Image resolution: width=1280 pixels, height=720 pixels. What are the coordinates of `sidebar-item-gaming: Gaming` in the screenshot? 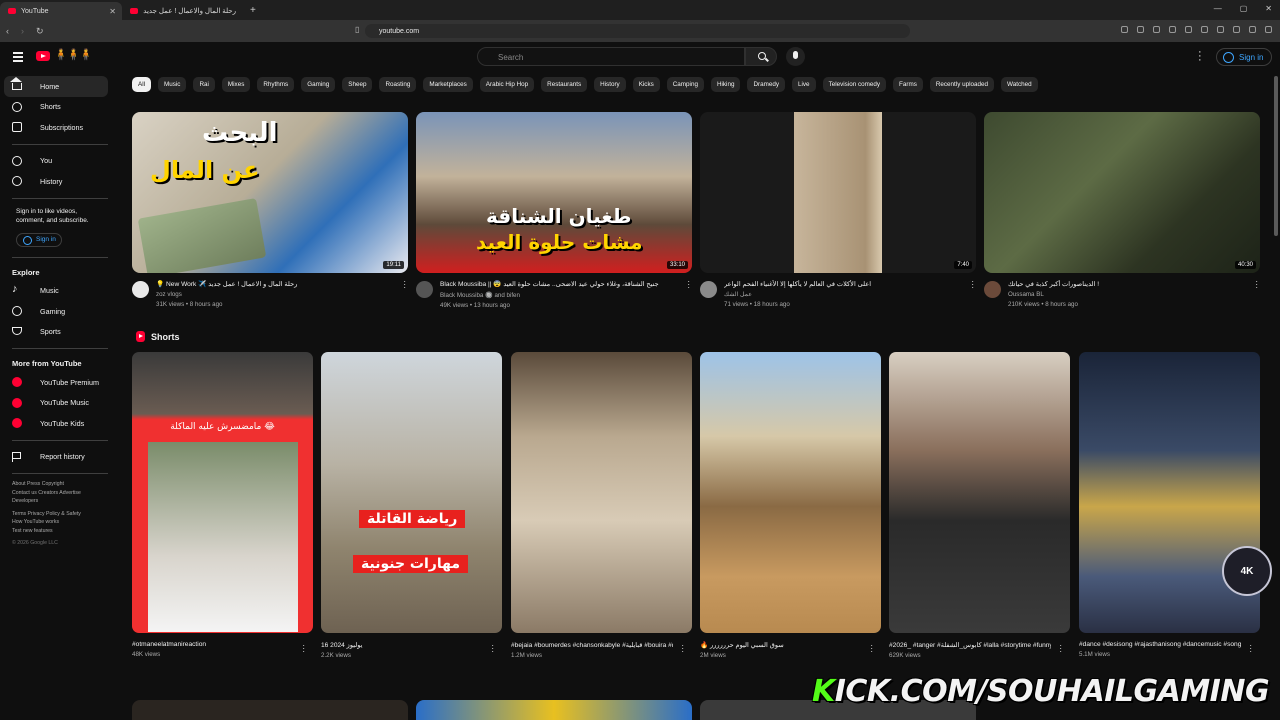 It's located at (56, 311).